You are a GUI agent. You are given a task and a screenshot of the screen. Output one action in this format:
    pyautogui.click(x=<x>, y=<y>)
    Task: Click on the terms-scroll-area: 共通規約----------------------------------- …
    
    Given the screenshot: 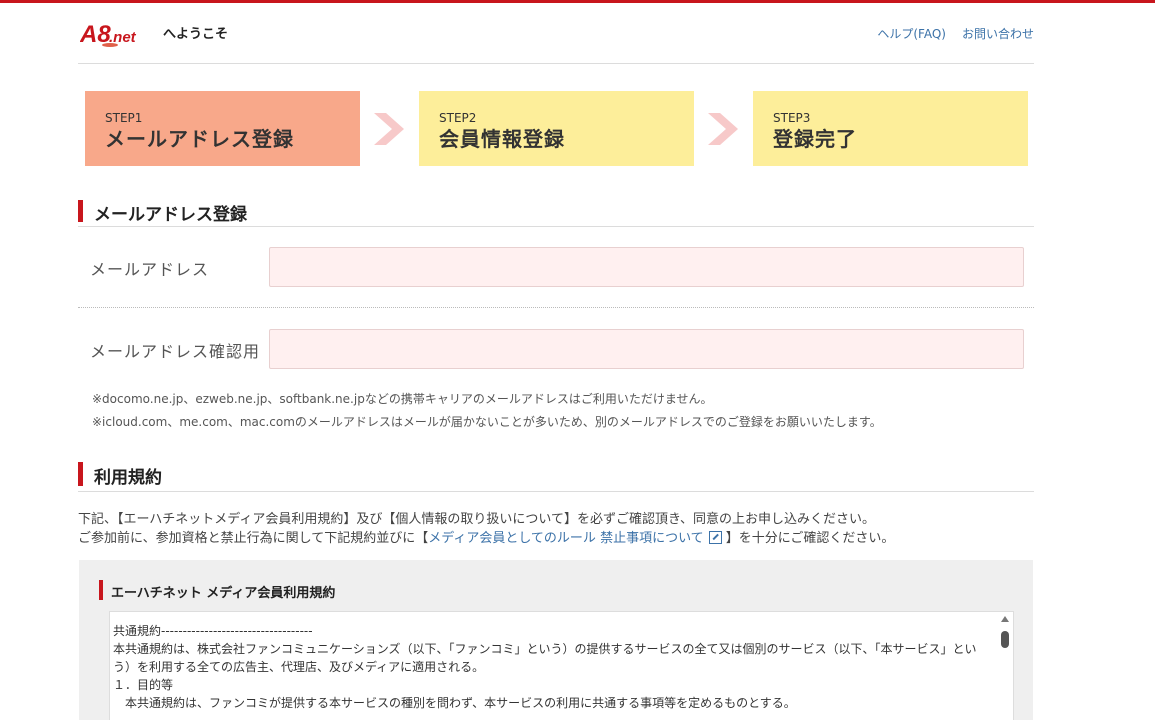 What is the action you would take?
    pyautogui.click(x=561, y=665)
    